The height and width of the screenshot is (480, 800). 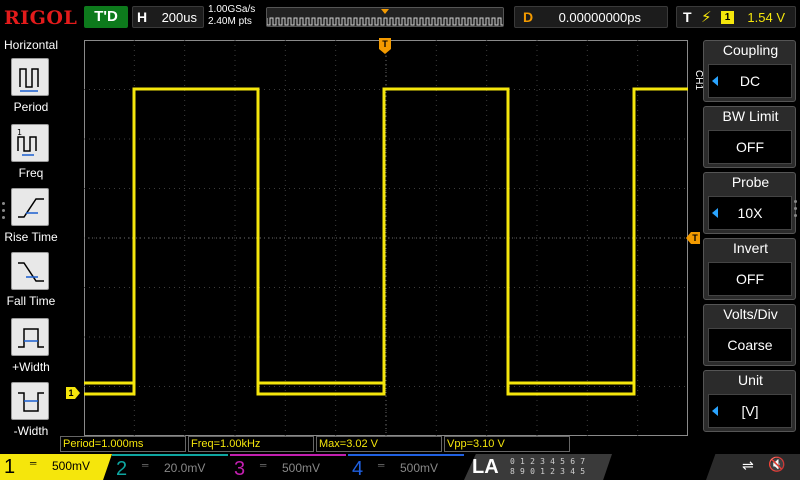 What do you see at coordinates (750, 213) in the screenshot?
I see `probe-value: 10X` at bounding box center [750, 213].